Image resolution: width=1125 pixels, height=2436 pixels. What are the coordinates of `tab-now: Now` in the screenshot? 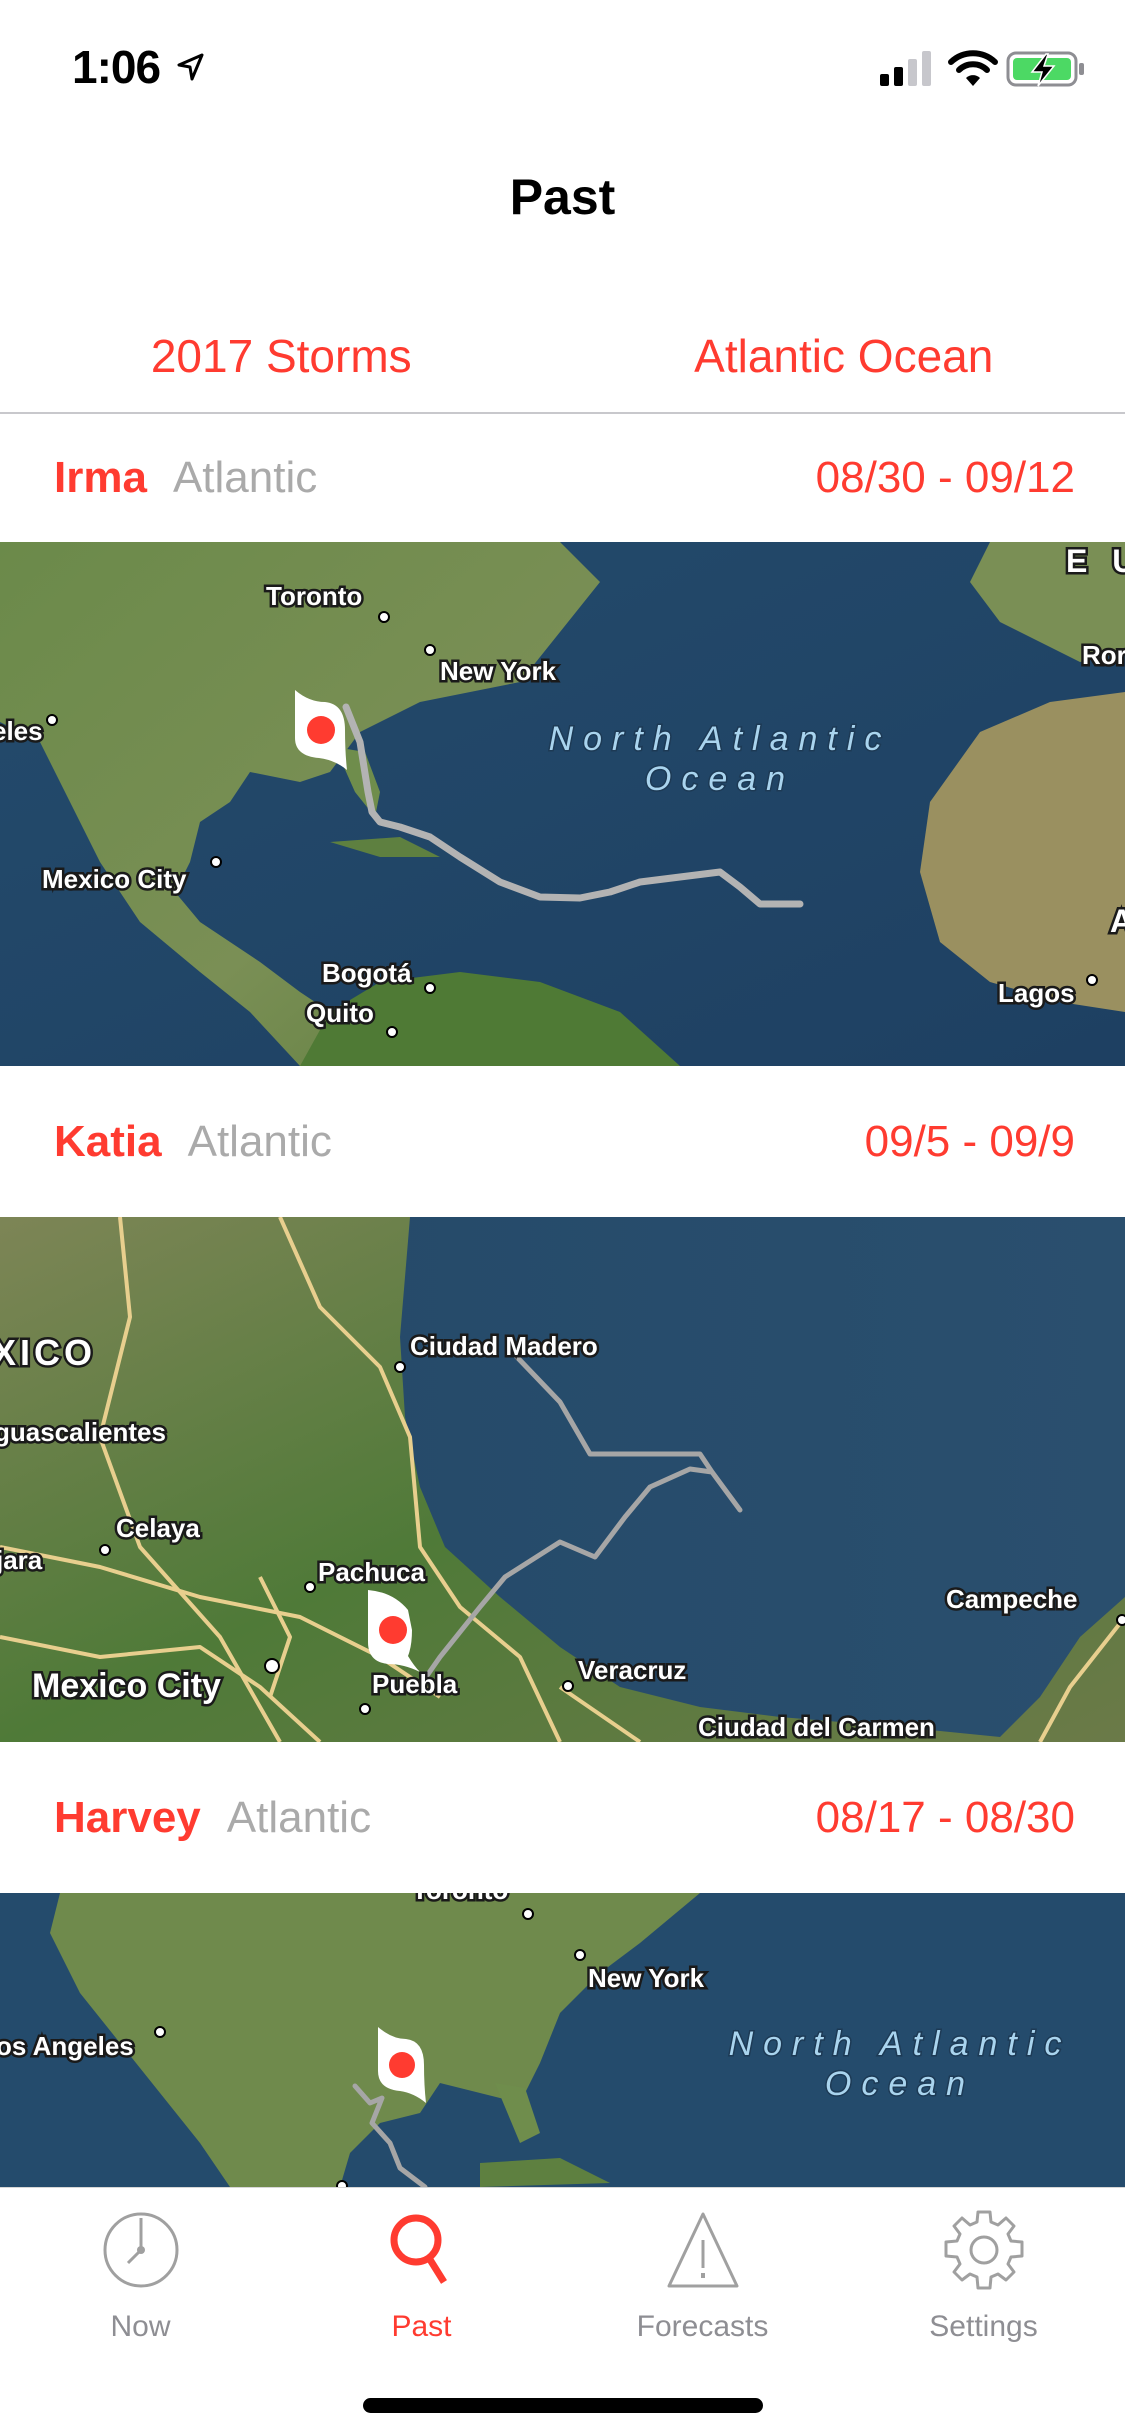 It's located at (140, 2268).